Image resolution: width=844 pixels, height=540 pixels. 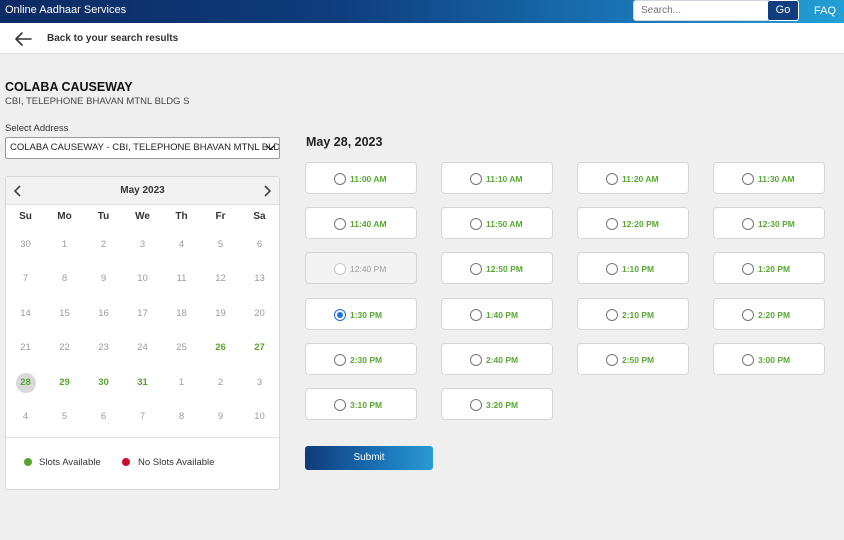 I want to click on time-slot: 3:20 PM, so click(x=497, y=404).